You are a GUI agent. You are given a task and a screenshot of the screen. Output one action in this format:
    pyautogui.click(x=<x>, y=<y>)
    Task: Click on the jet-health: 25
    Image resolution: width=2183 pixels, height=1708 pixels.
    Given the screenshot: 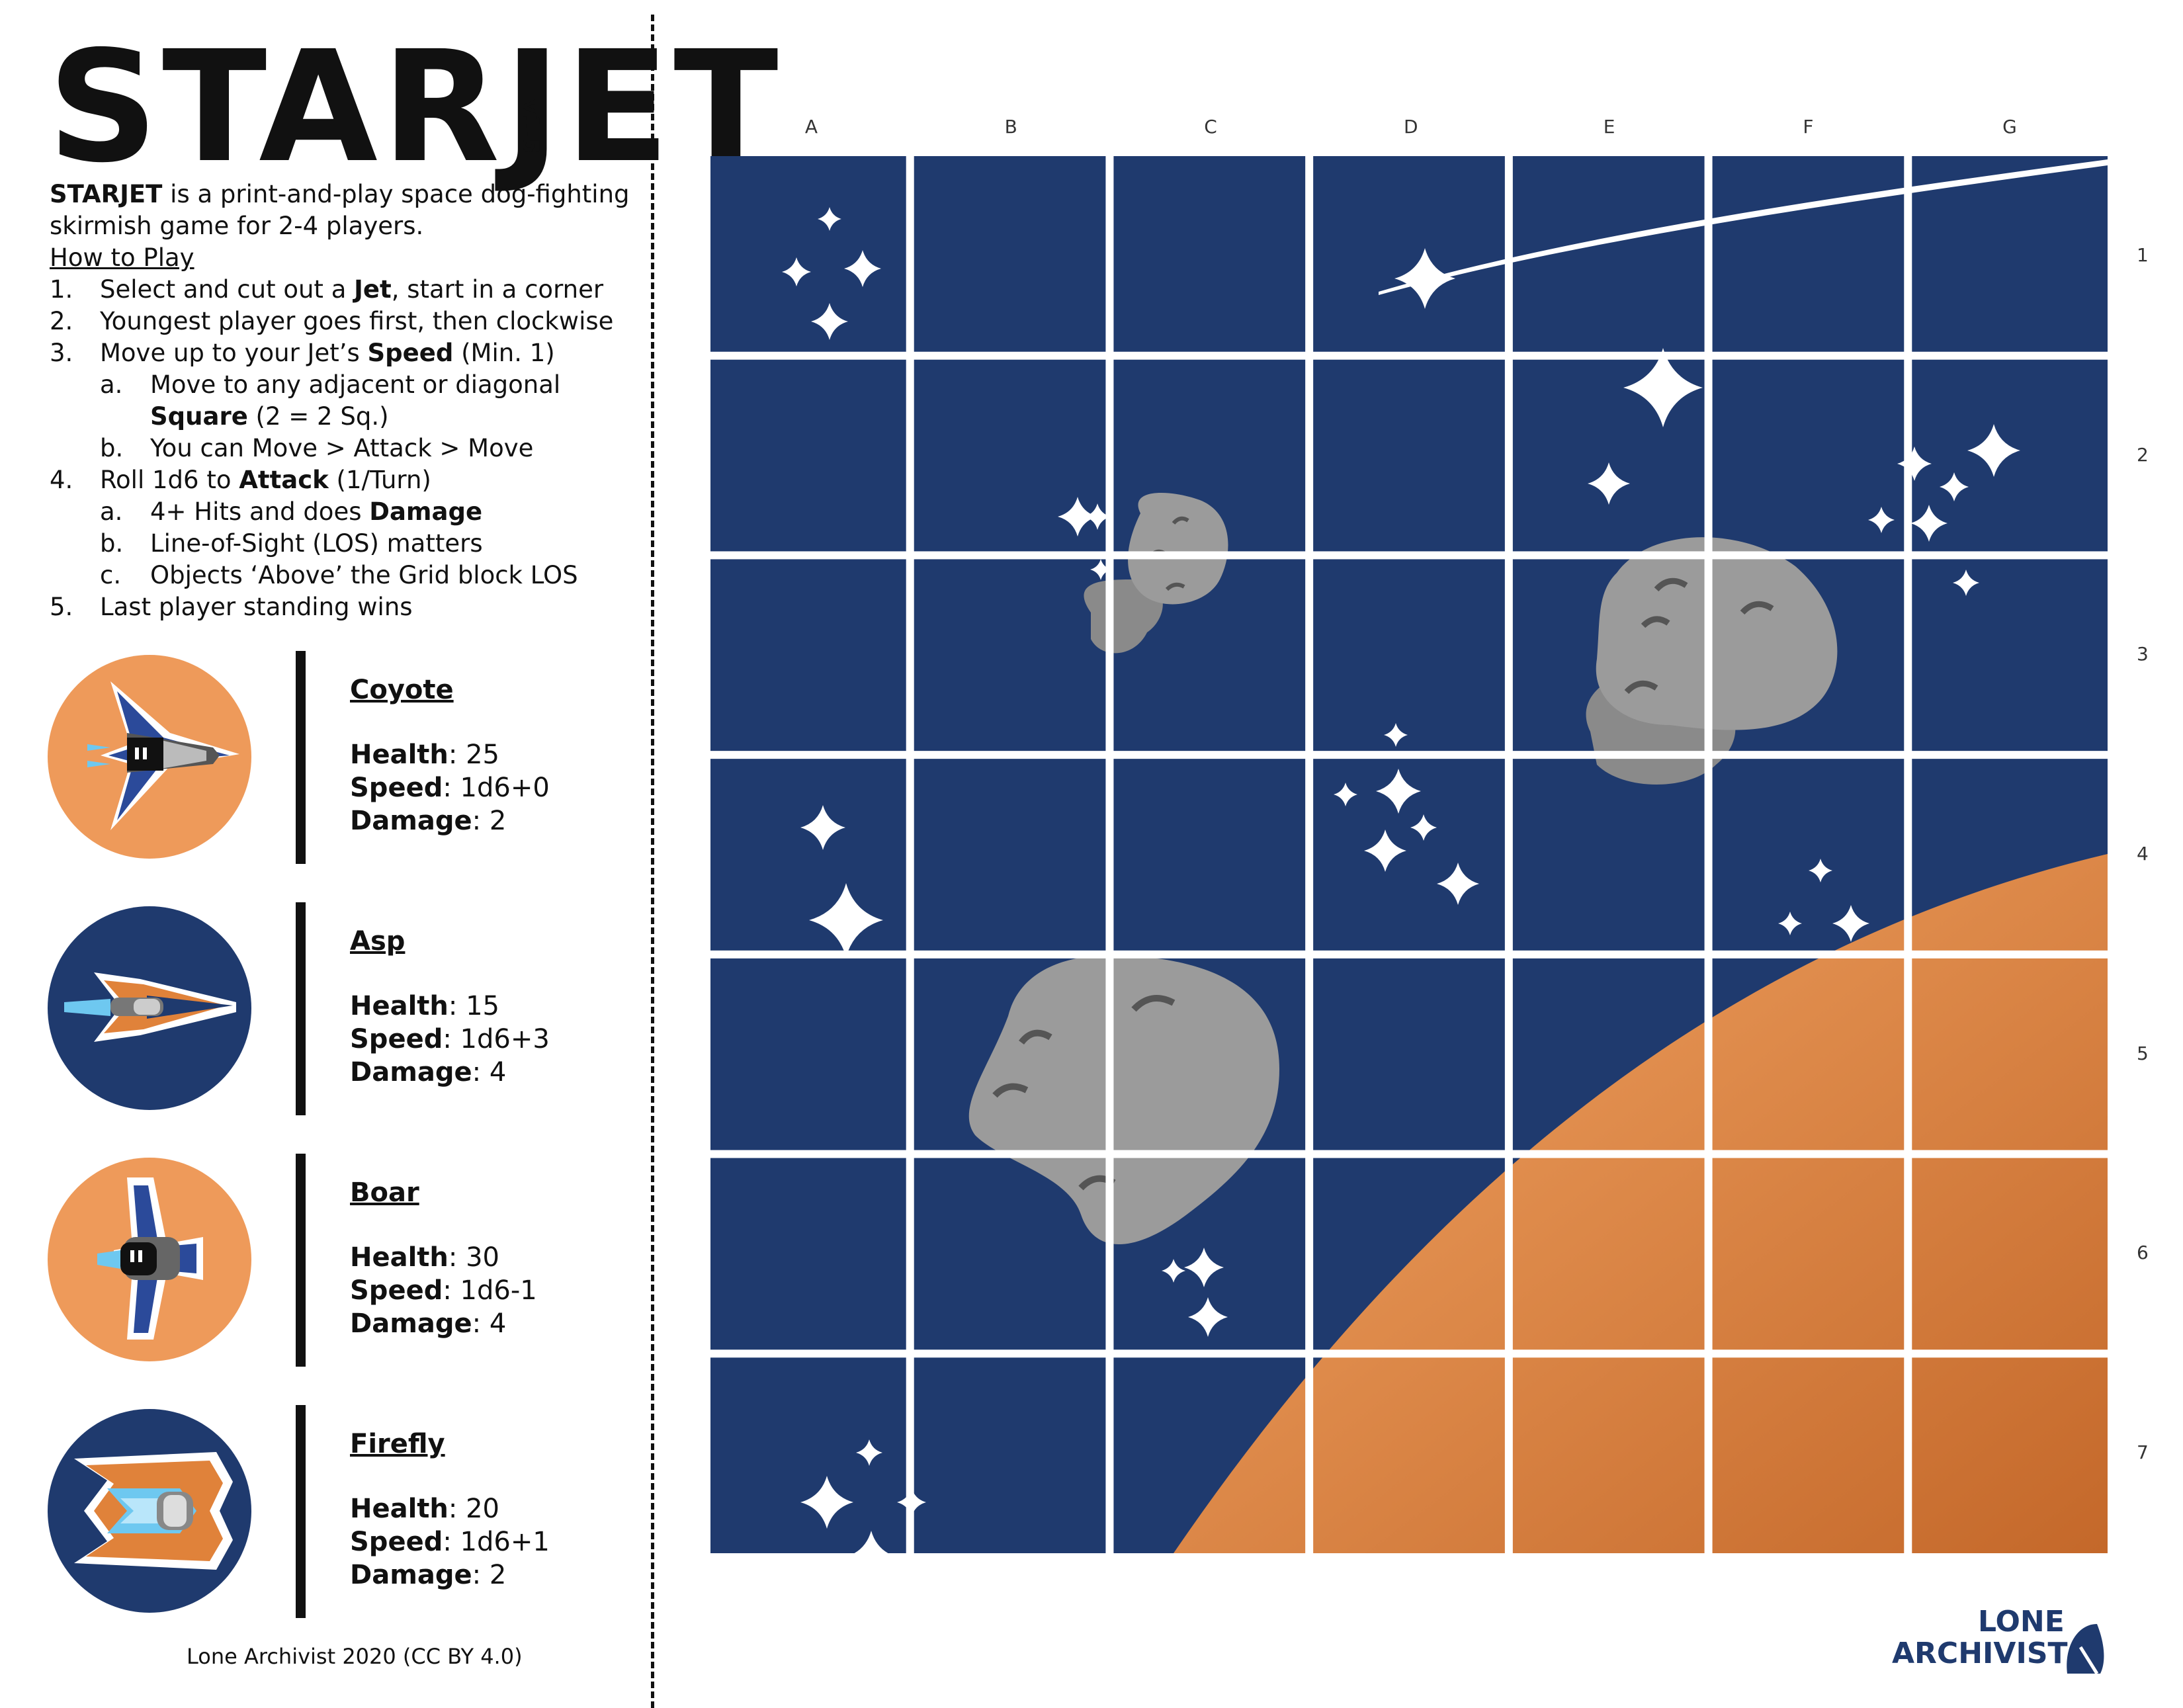 What is the action you would take?
    pyautogui.click(x=483, y=755)
    